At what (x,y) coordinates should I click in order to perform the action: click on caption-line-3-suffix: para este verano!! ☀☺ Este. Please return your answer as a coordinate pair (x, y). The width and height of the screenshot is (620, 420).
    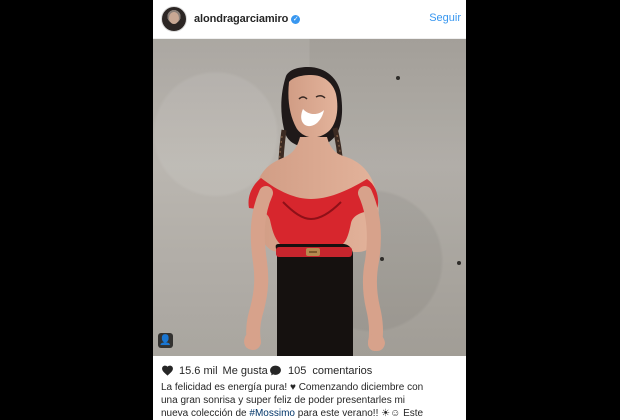
    Looking at the image, I should click on (359, 413).